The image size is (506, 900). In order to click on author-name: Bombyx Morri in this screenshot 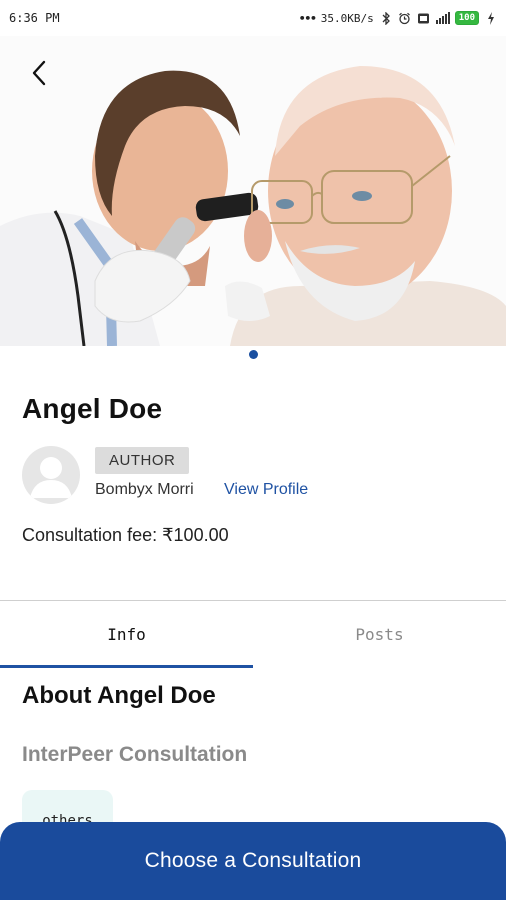, I will do `click(144, 489)`.